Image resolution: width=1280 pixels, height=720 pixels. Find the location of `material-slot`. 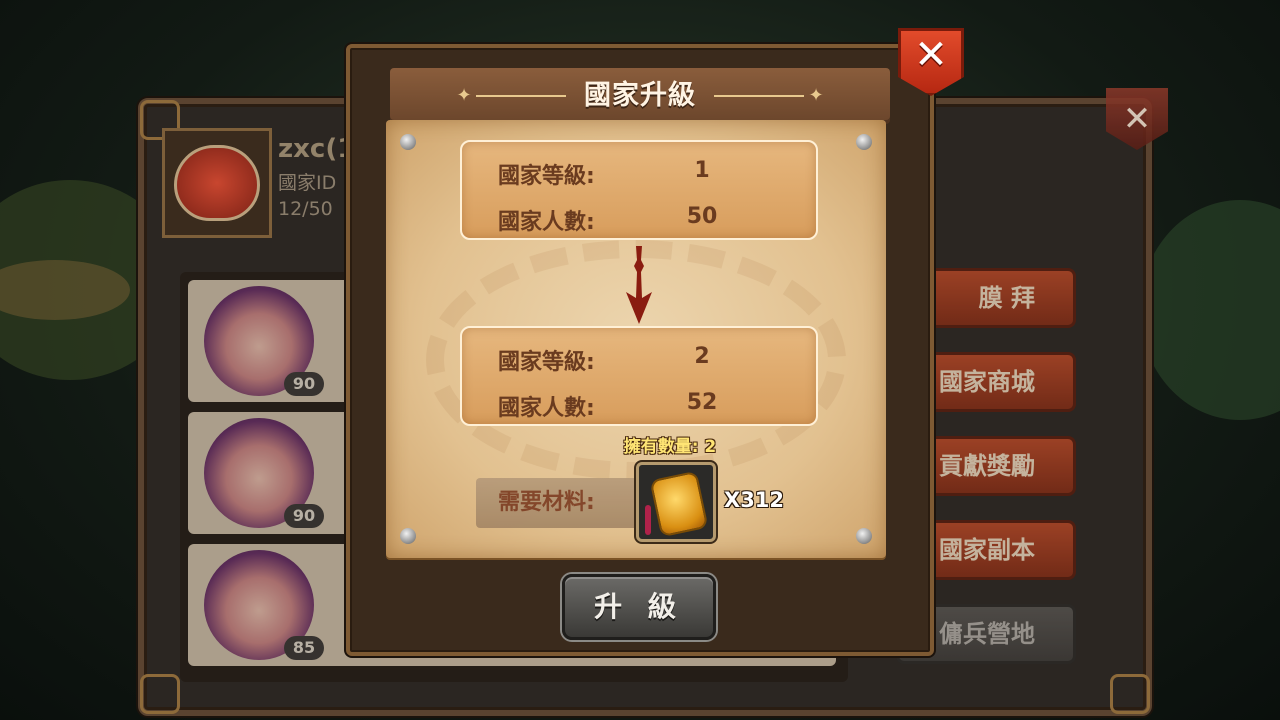

material-slot is located at coordinates (676, 502).